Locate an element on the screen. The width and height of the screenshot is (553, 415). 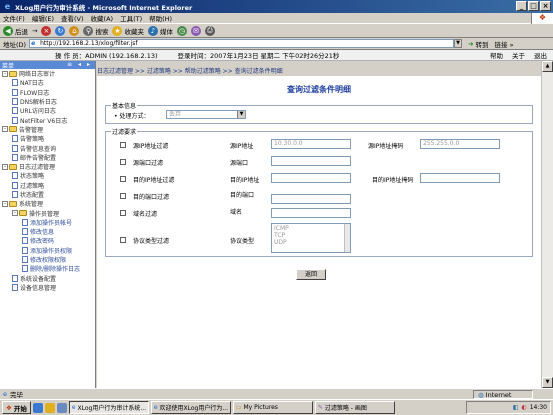
sidebar-item: - 系统管理 is located at coordinates (47, 203).